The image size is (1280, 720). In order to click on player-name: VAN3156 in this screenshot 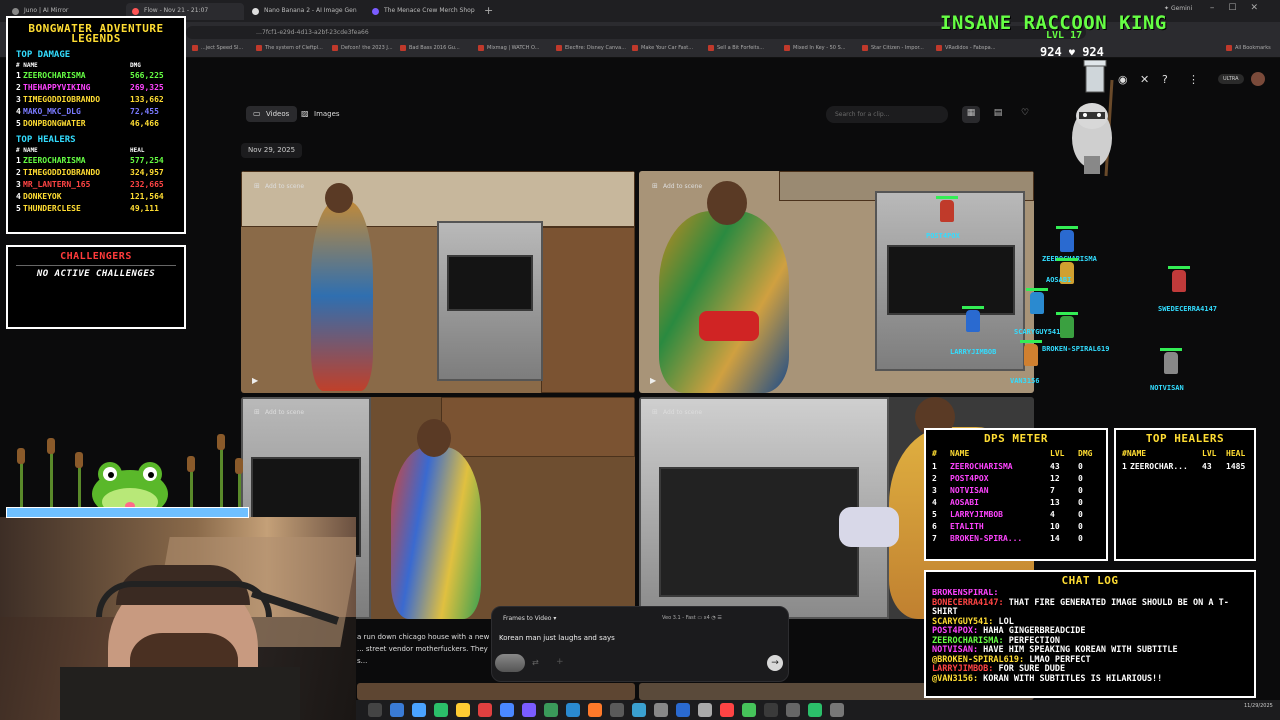, I will do `click(1025, 381)`.